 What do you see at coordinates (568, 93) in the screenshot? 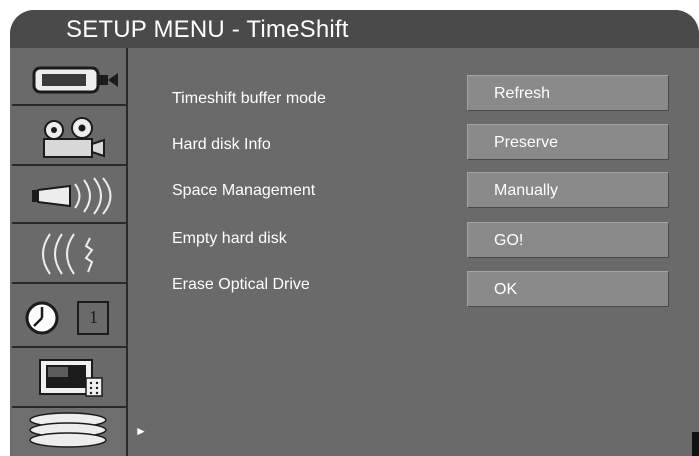
I see `timeshift-buffer-mode-value: Refresh` at bounding box center [568, 93].